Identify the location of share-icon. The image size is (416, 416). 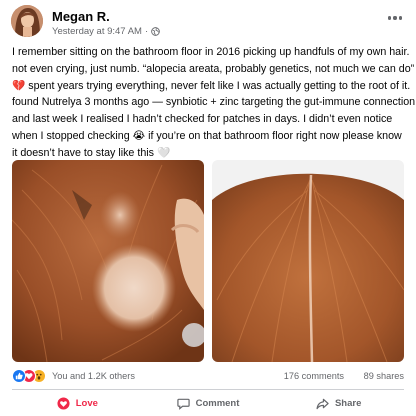
(322, 403).